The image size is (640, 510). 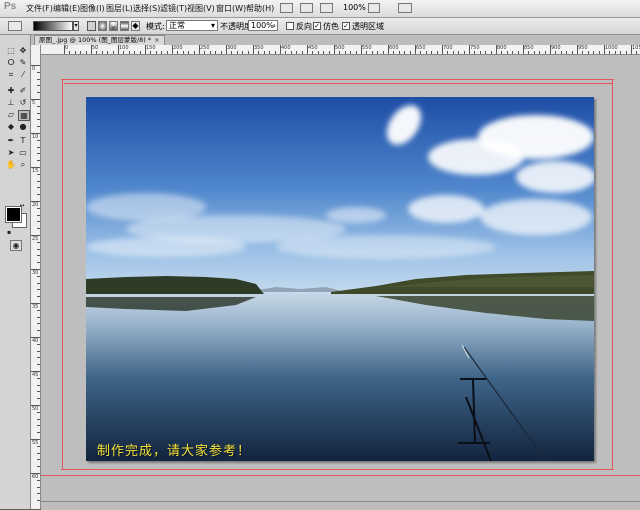 I want to click on menu-window: 窗口(W), so click(x=231, y=8).